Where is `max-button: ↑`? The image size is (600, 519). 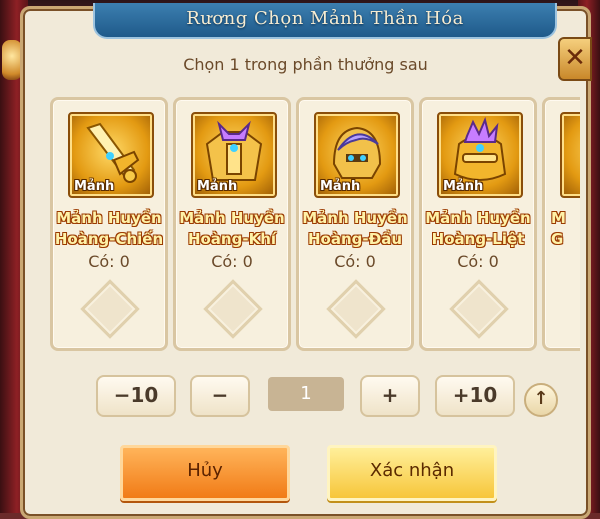 max-button: ↑ is located at coordinates (541, 400).